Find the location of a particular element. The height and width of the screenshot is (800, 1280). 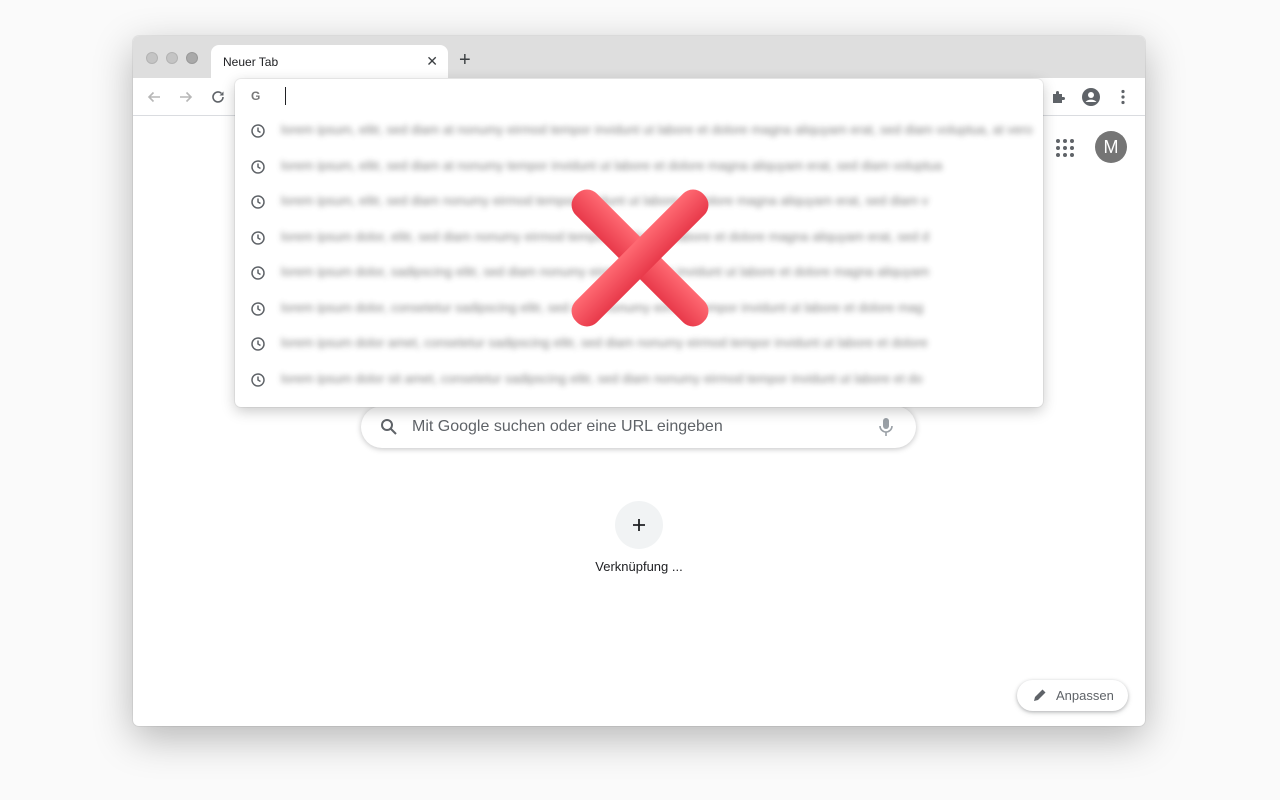

extensions-button is located at coordinates (1059, 97).